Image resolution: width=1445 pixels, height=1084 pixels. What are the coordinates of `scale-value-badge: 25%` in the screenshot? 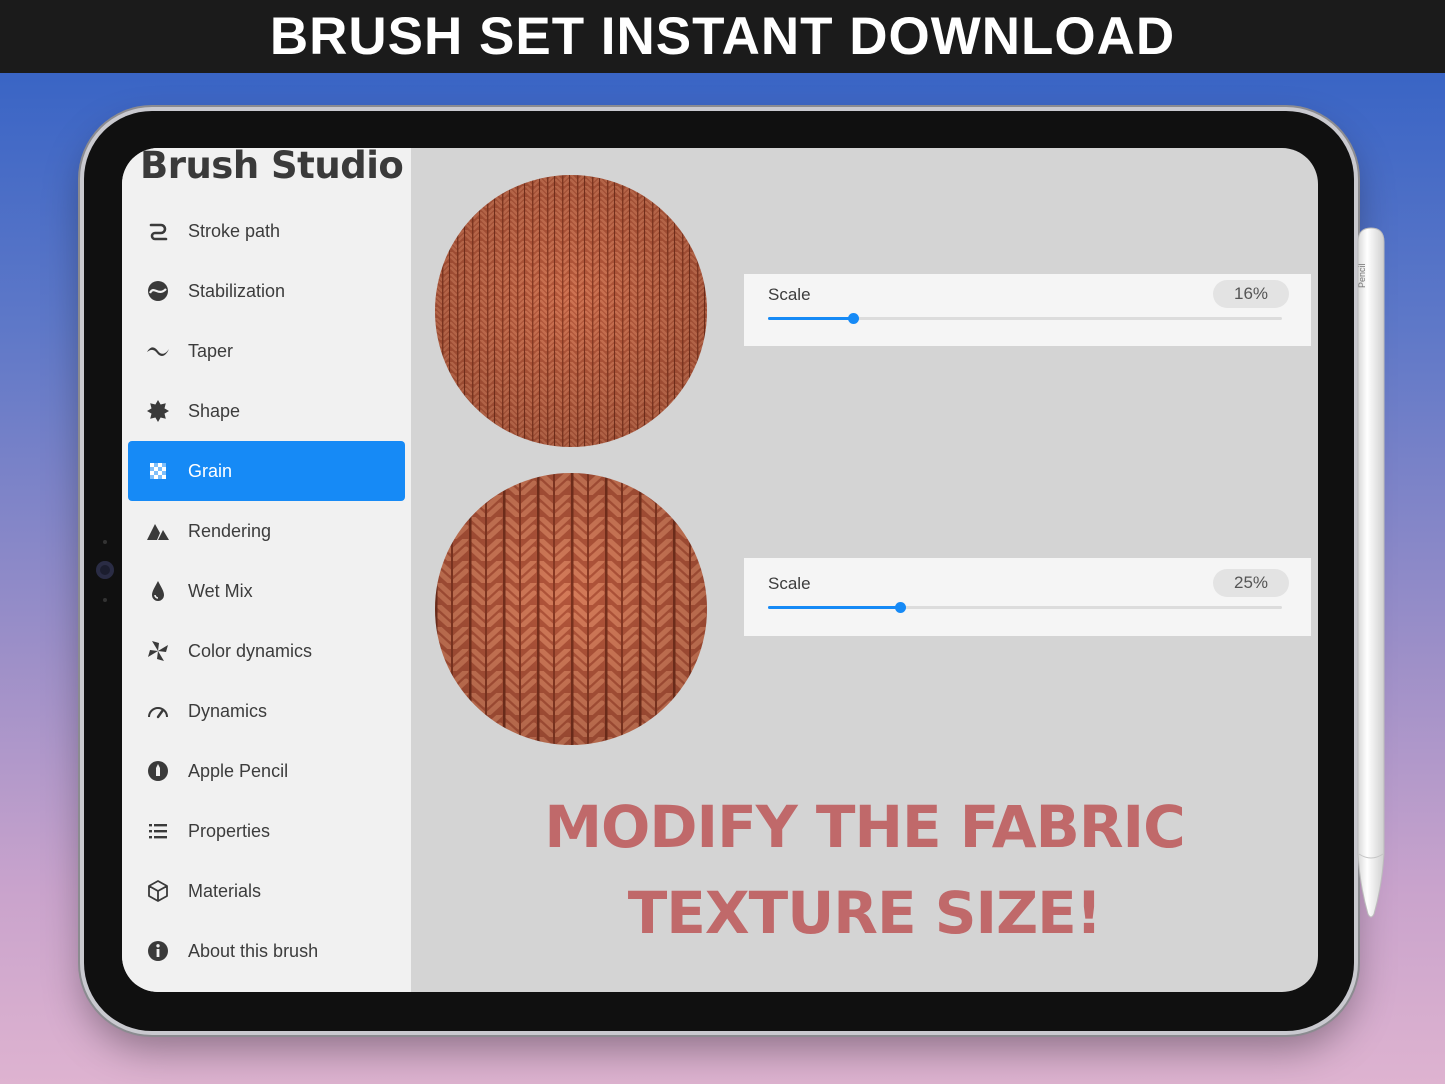 It's located at (1251, 583).